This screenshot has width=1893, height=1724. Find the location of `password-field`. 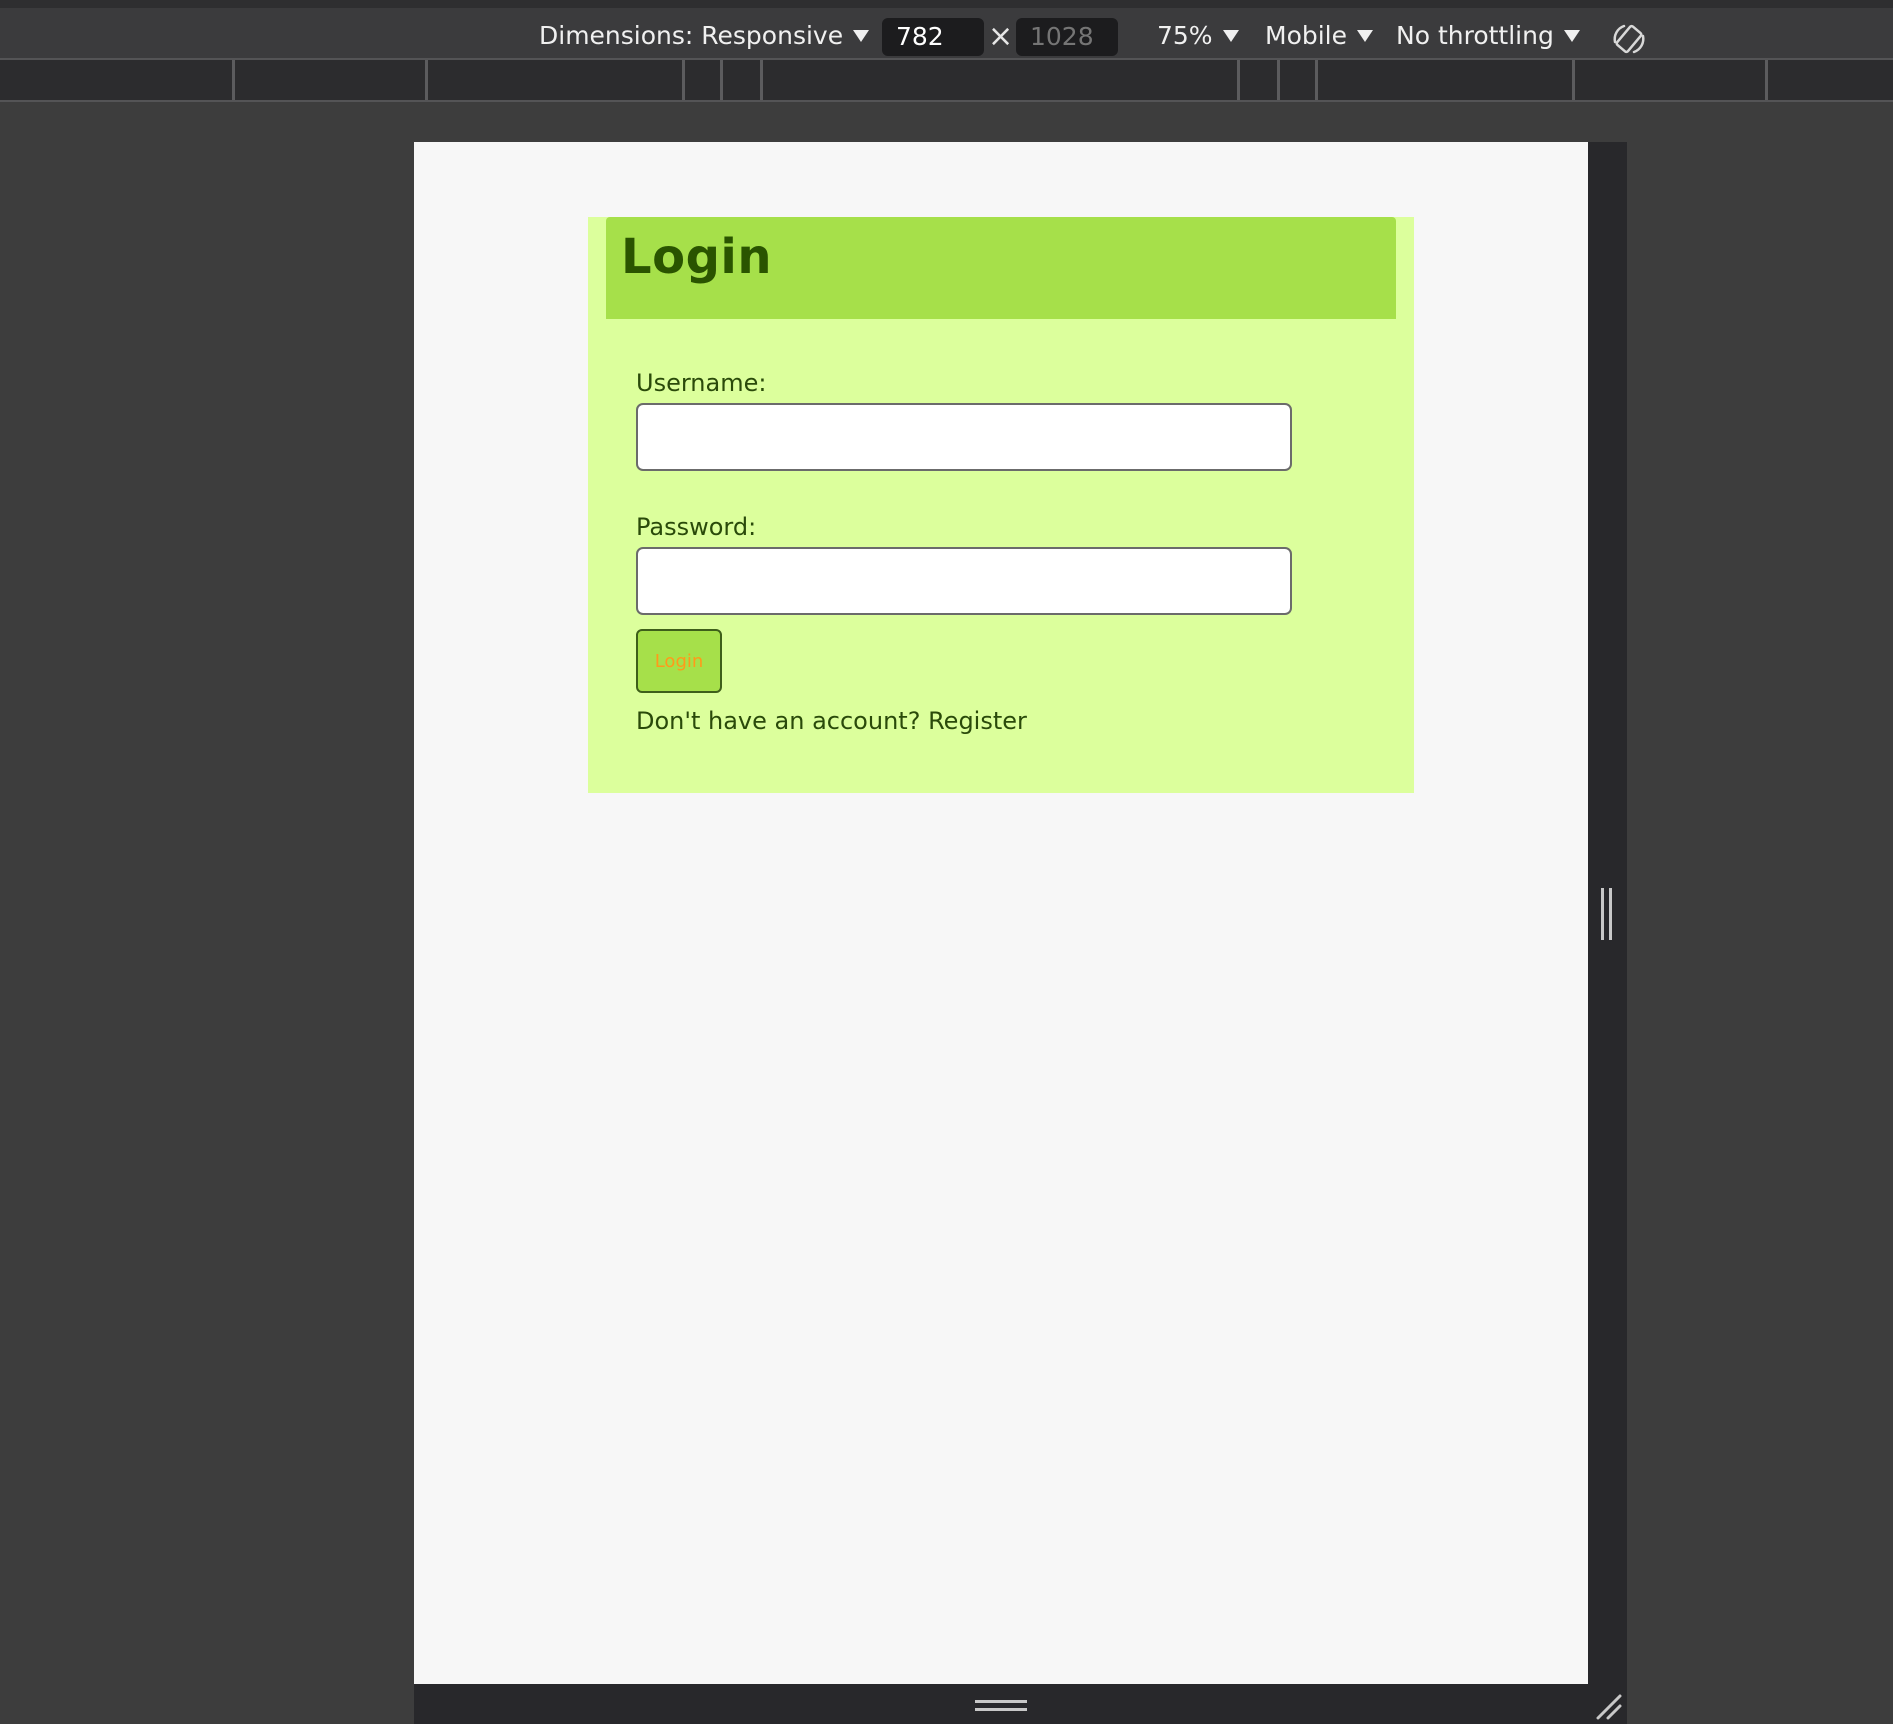

password-field is located at coordinates (964, 581).